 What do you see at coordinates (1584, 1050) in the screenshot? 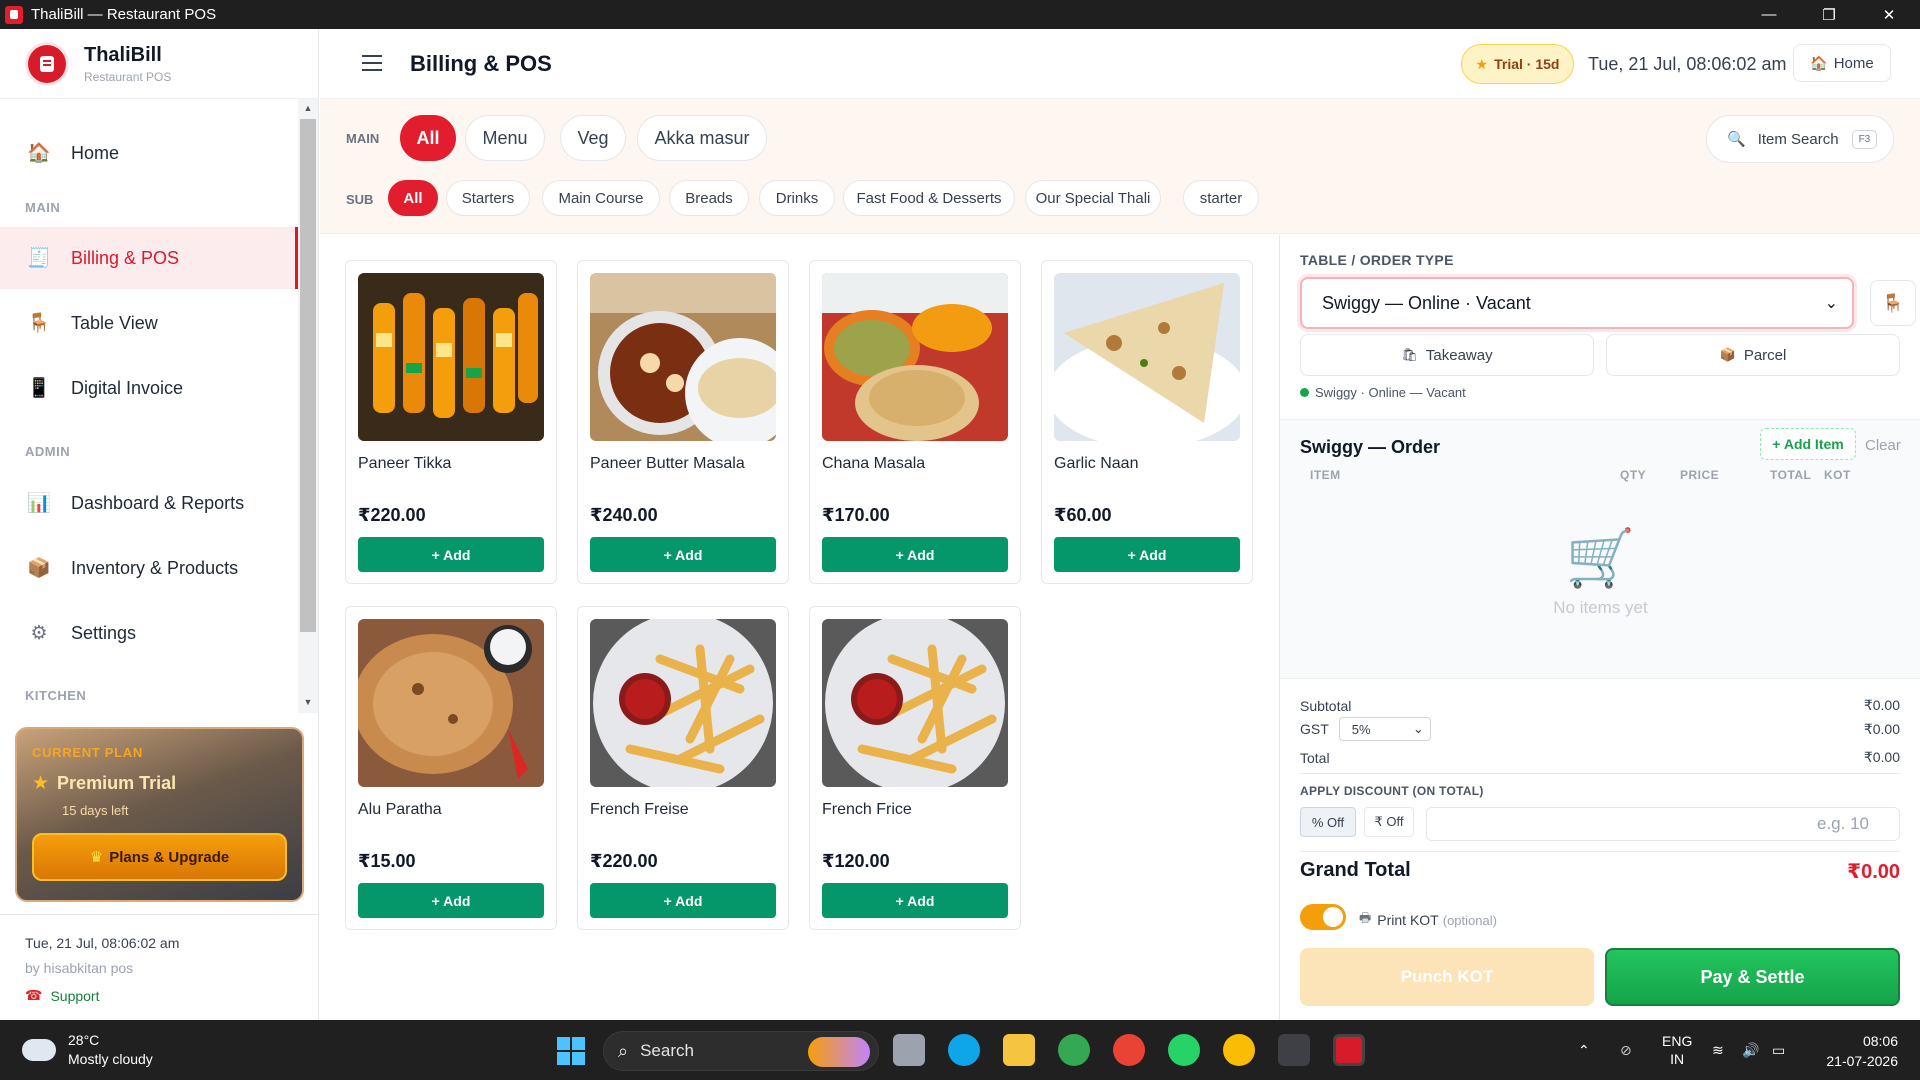
I see `chevron-up-icon: ⌃` at bounding box center [1584, 1050].